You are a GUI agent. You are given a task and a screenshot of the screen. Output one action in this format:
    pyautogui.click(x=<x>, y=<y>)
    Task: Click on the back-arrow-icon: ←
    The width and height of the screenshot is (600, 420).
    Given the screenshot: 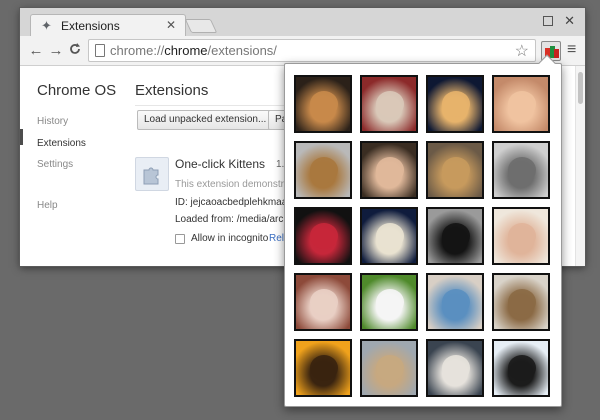 What is the action you would take?
    pyautogui.click(x=36, y=50)
    